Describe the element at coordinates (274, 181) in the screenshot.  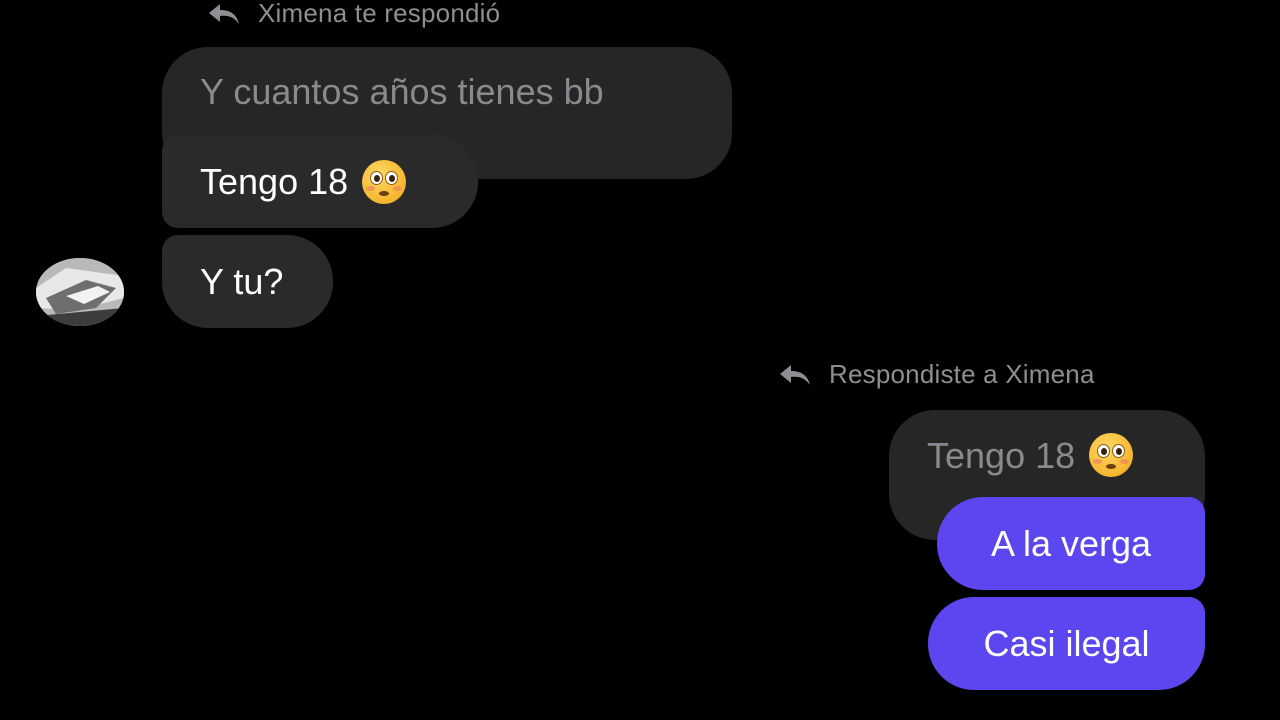
I see `incoming-message-text: Tengo 18` at that location.